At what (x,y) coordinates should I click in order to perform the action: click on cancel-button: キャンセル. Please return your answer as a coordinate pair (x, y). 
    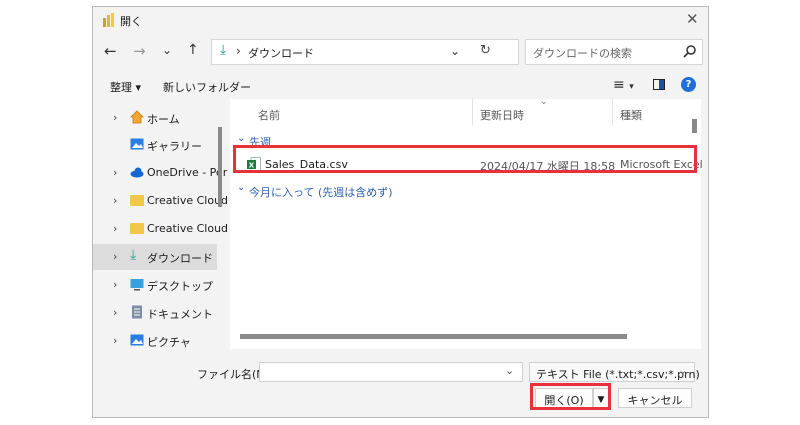
    Looking at the image, I should click on (655, 398).